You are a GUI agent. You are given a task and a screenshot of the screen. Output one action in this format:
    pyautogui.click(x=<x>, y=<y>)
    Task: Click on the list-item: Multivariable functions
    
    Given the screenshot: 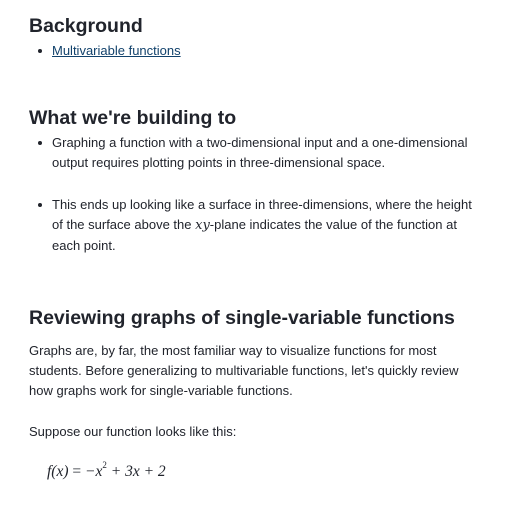 What is the action you would take?
    pyautogui.click(x=109, y=51)
    